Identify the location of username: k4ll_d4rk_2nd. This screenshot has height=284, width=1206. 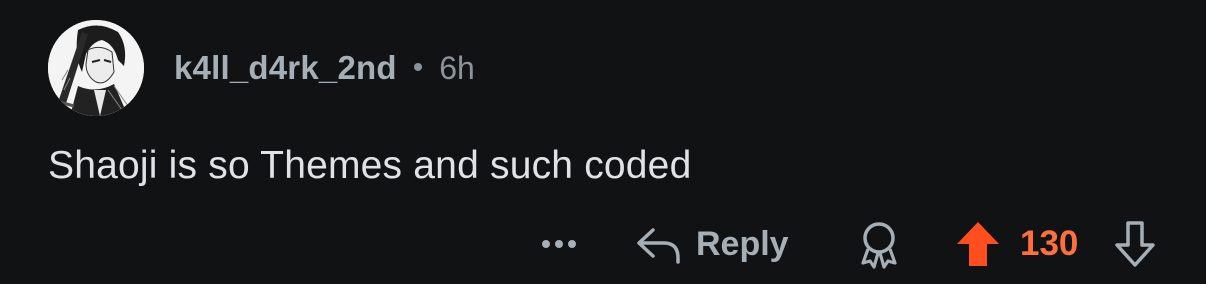
(285, 68).